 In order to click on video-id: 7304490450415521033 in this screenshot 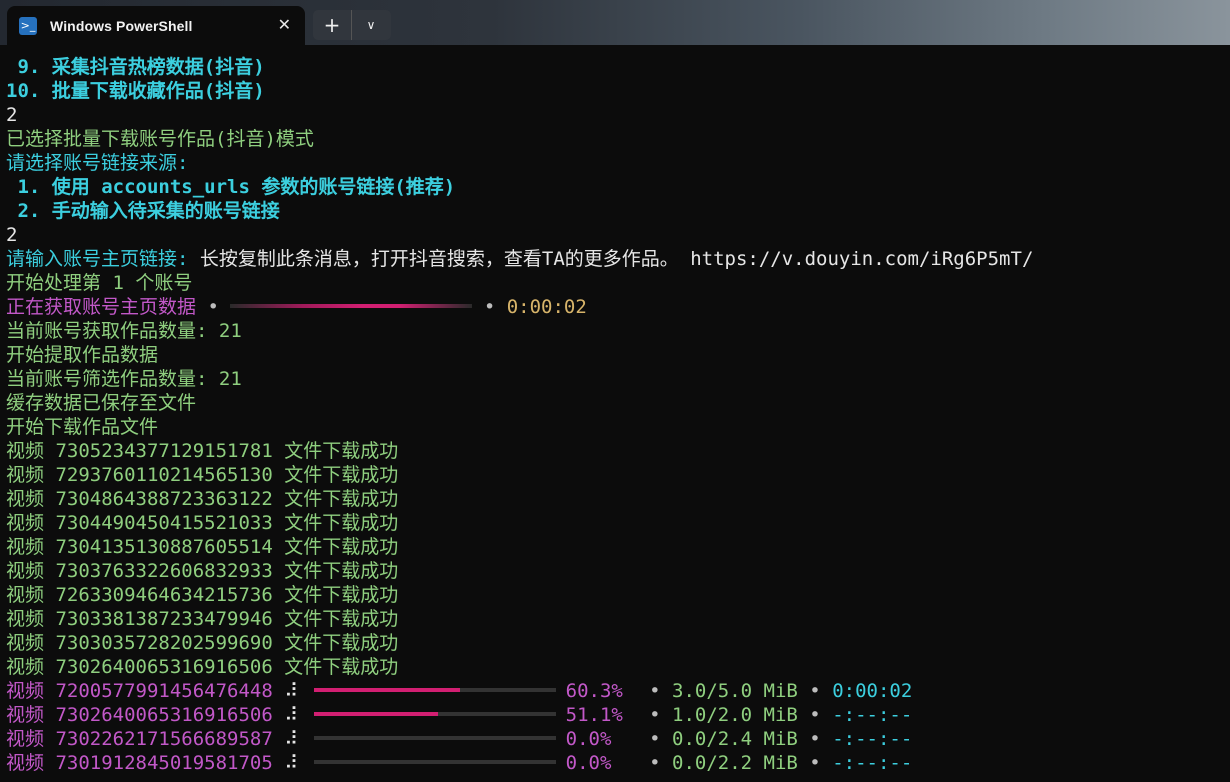, I will do `click(164, 523)`.